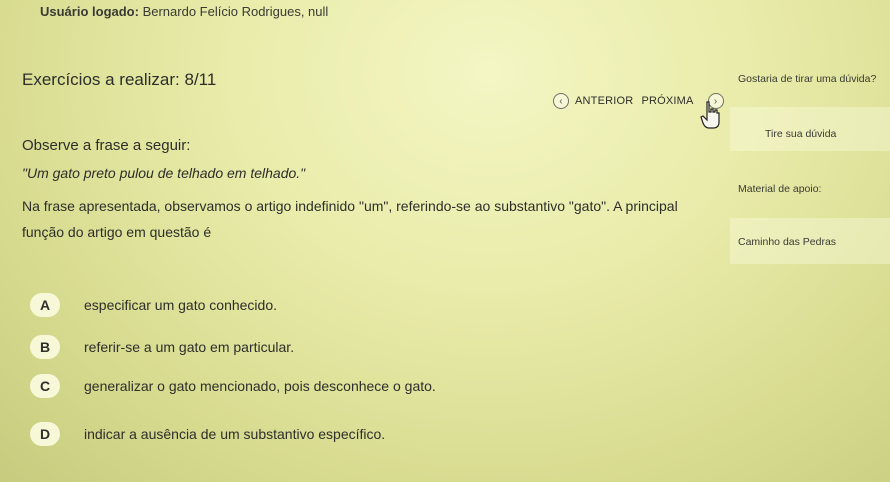 Image resolution: width=890 pixels, height=482 pixels. What do you see at coordinates (235, 11) in the screenshot?
I see `logged-user-name: Bernardo Felício Rodrigues, null` at bounding box center [235, 11].